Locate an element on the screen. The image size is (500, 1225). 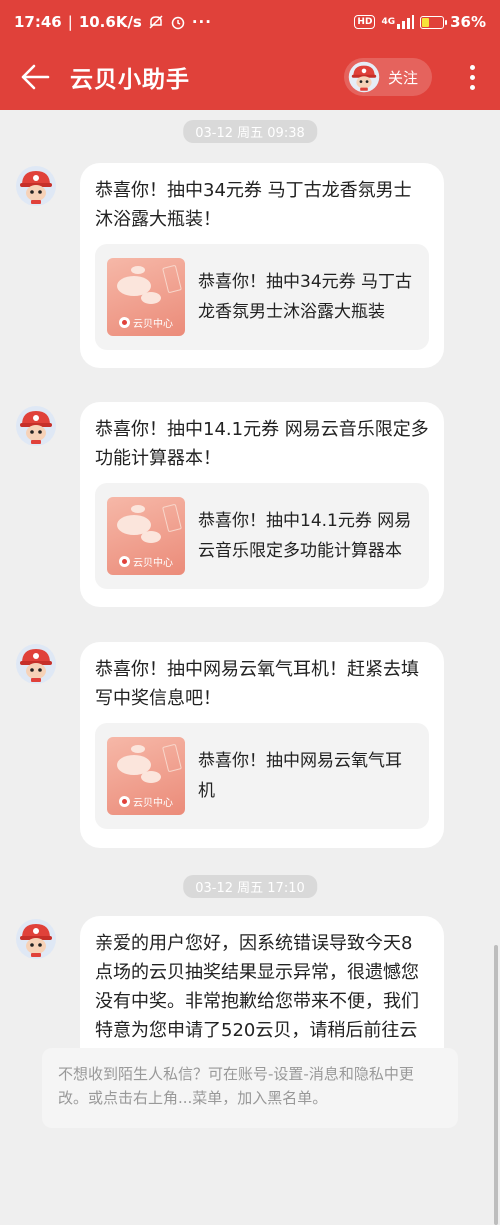
scrollbar is located at coordinates (496, 1085).